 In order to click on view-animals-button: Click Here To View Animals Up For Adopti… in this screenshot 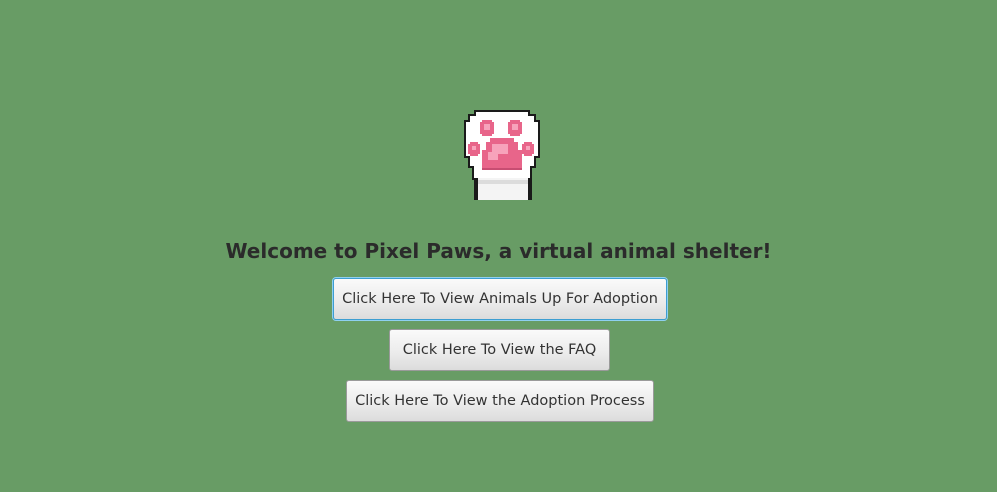, I will do `click(500, 299)`.